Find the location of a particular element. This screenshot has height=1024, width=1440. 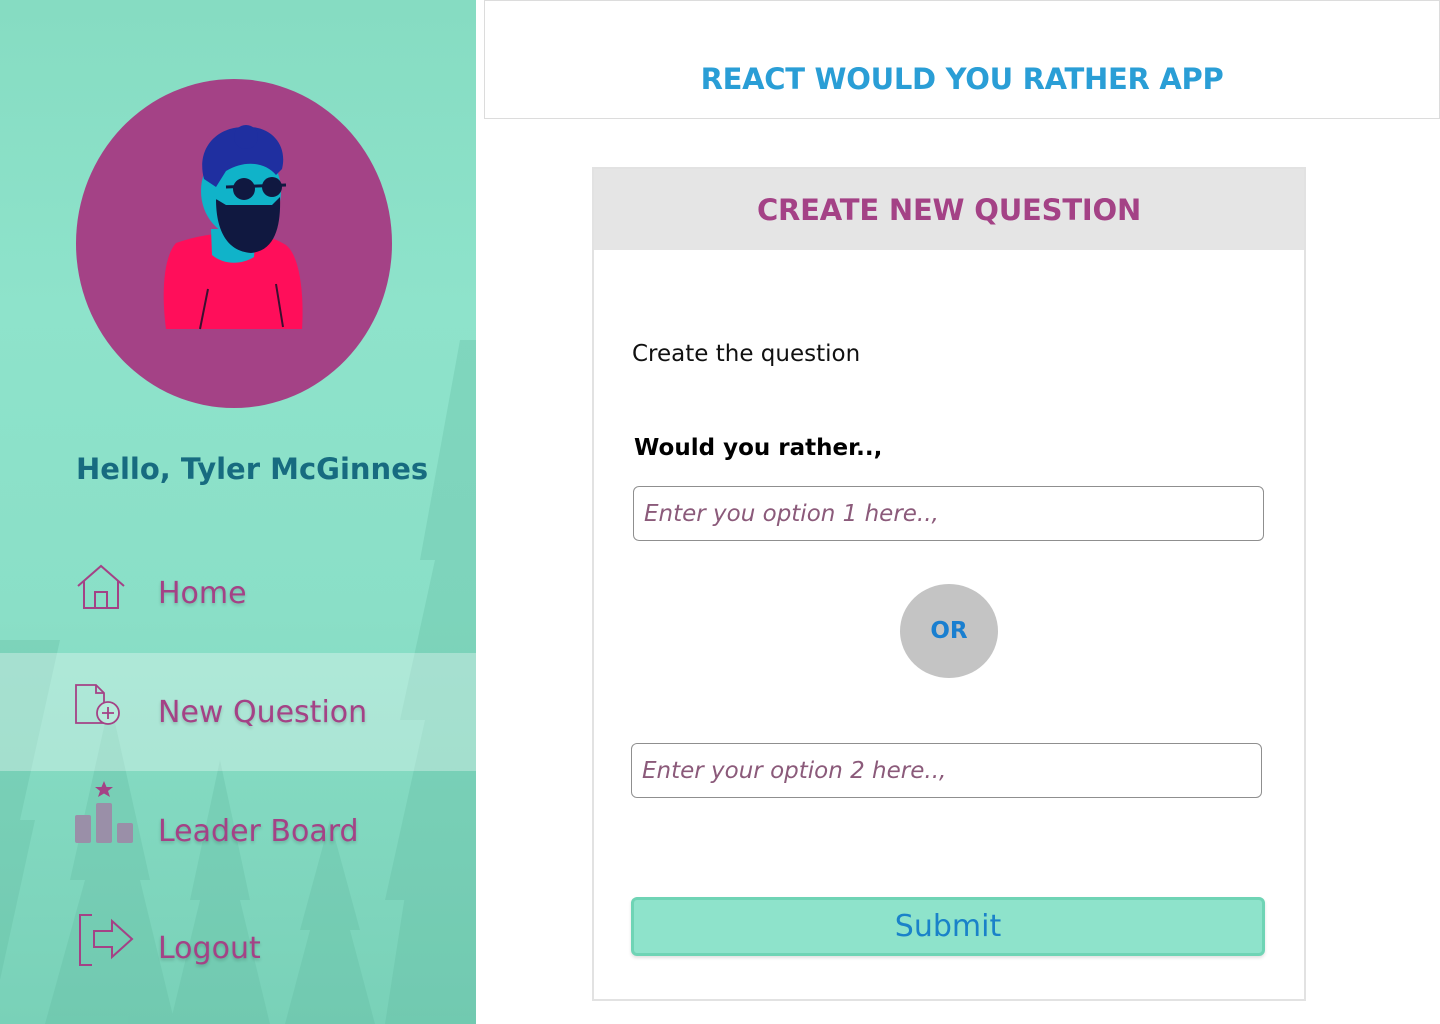

nav-label-home: Home is located at coordinates (202, 593).